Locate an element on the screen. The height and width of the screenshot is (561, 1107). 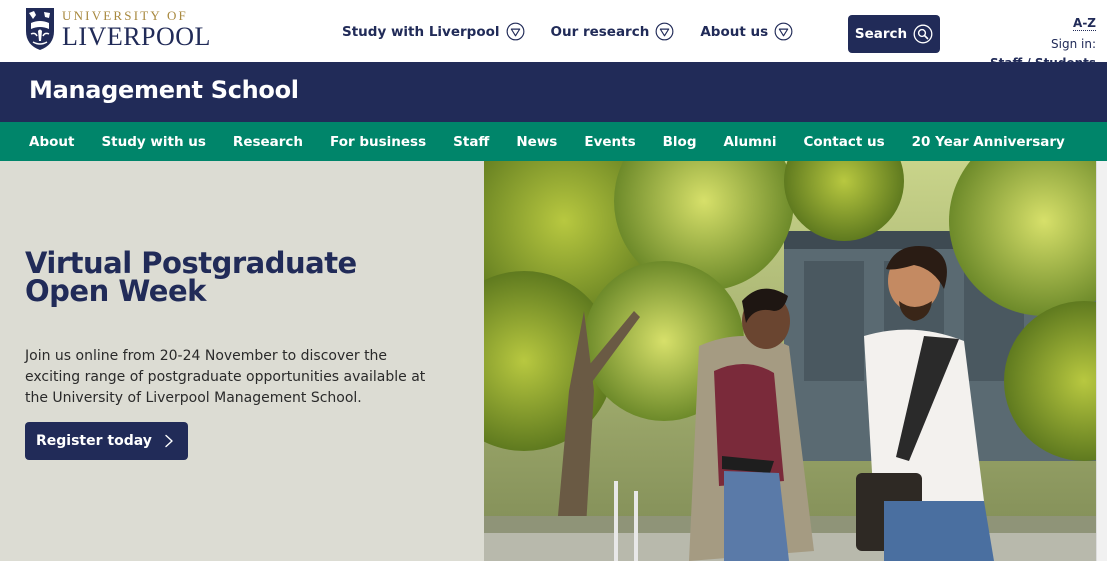
school-nav-study-with-us: Study with us is located at coordinates (153, 142).